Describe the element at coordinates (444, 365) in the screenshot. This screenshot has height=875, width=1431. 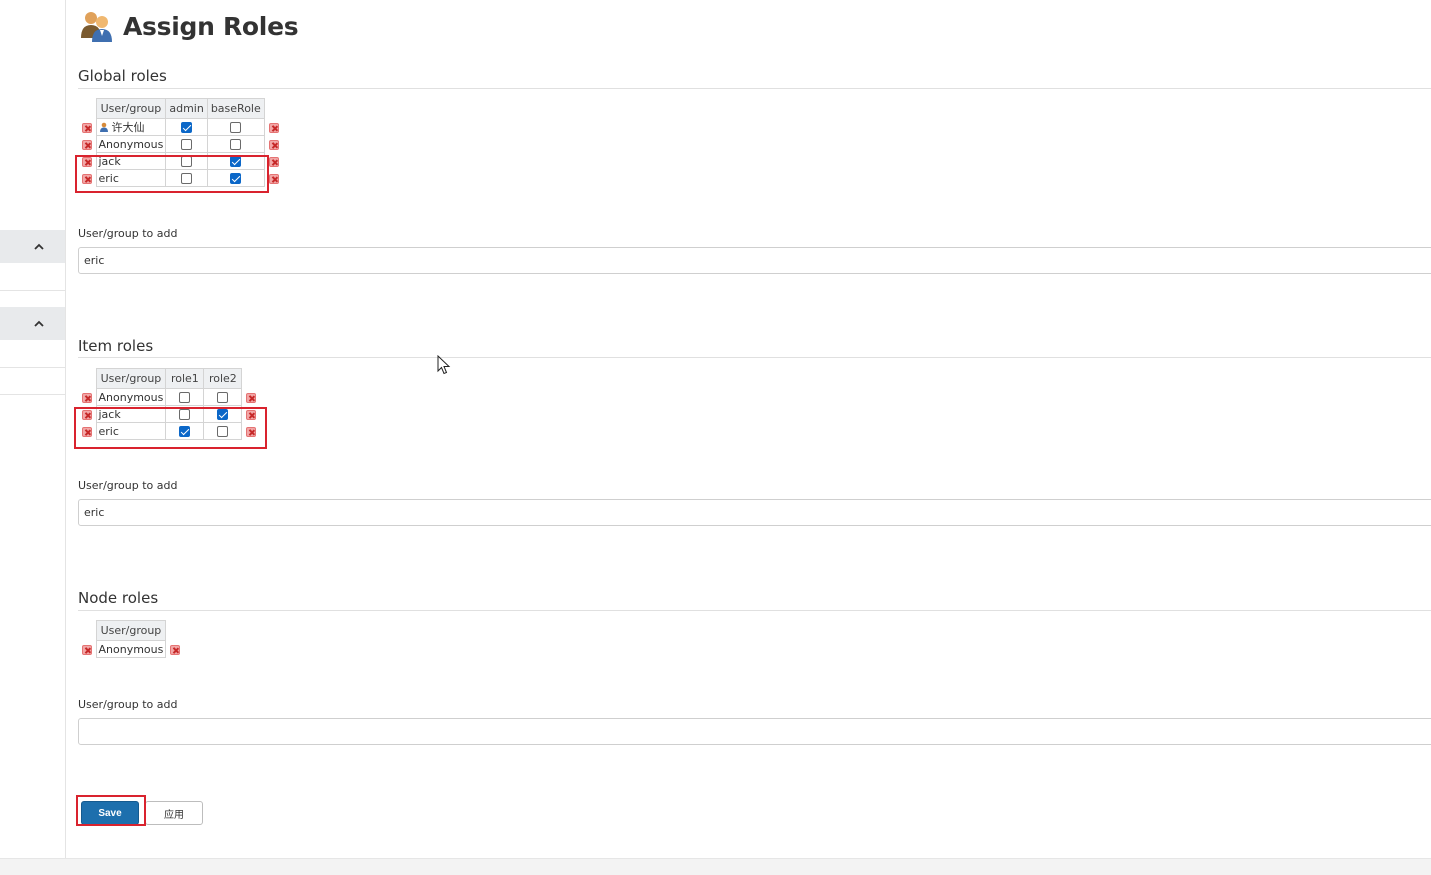
I see `mouse-cursor-icon` at that location.